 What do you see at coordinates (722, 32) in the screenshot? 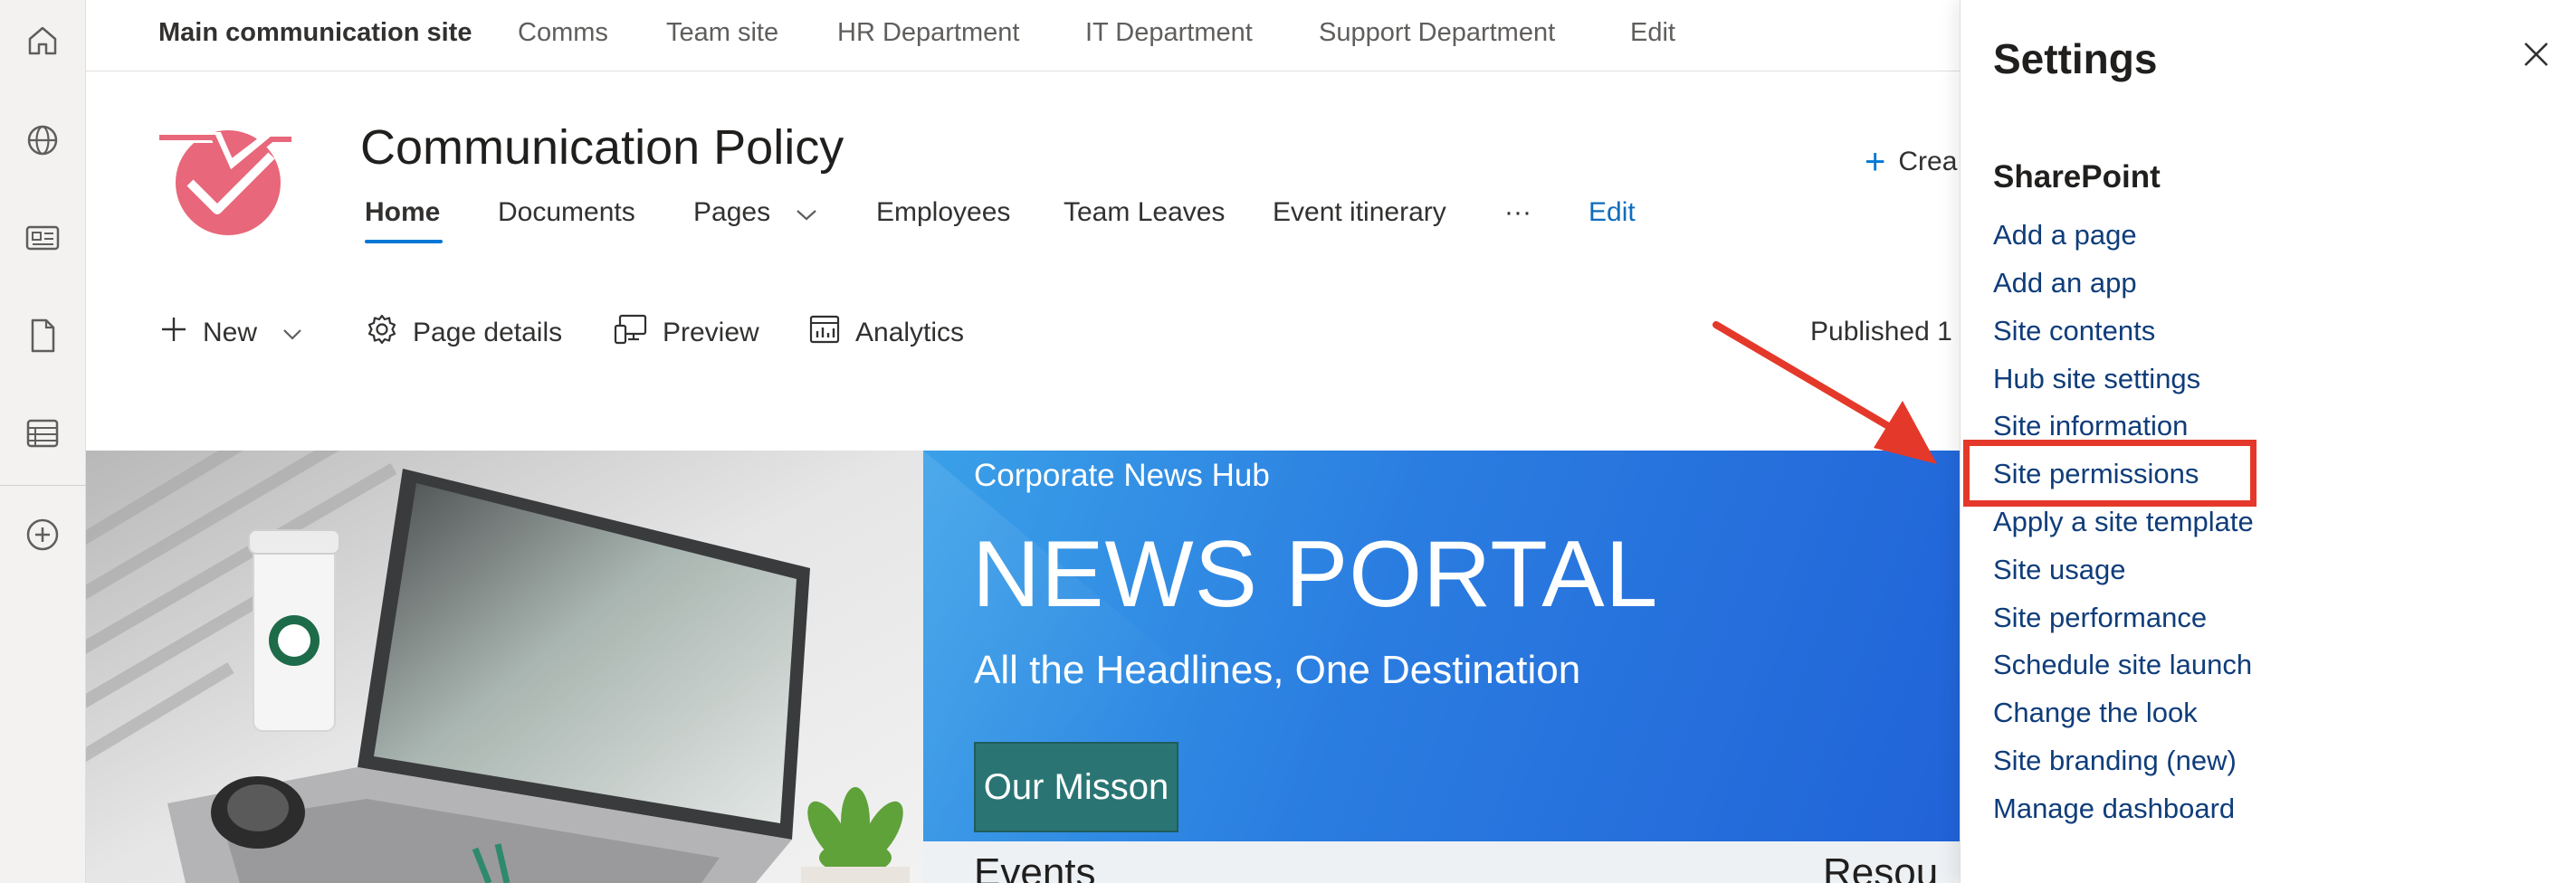
I see `hub-link-team-site: Team site` at bounding box center [722, 32].